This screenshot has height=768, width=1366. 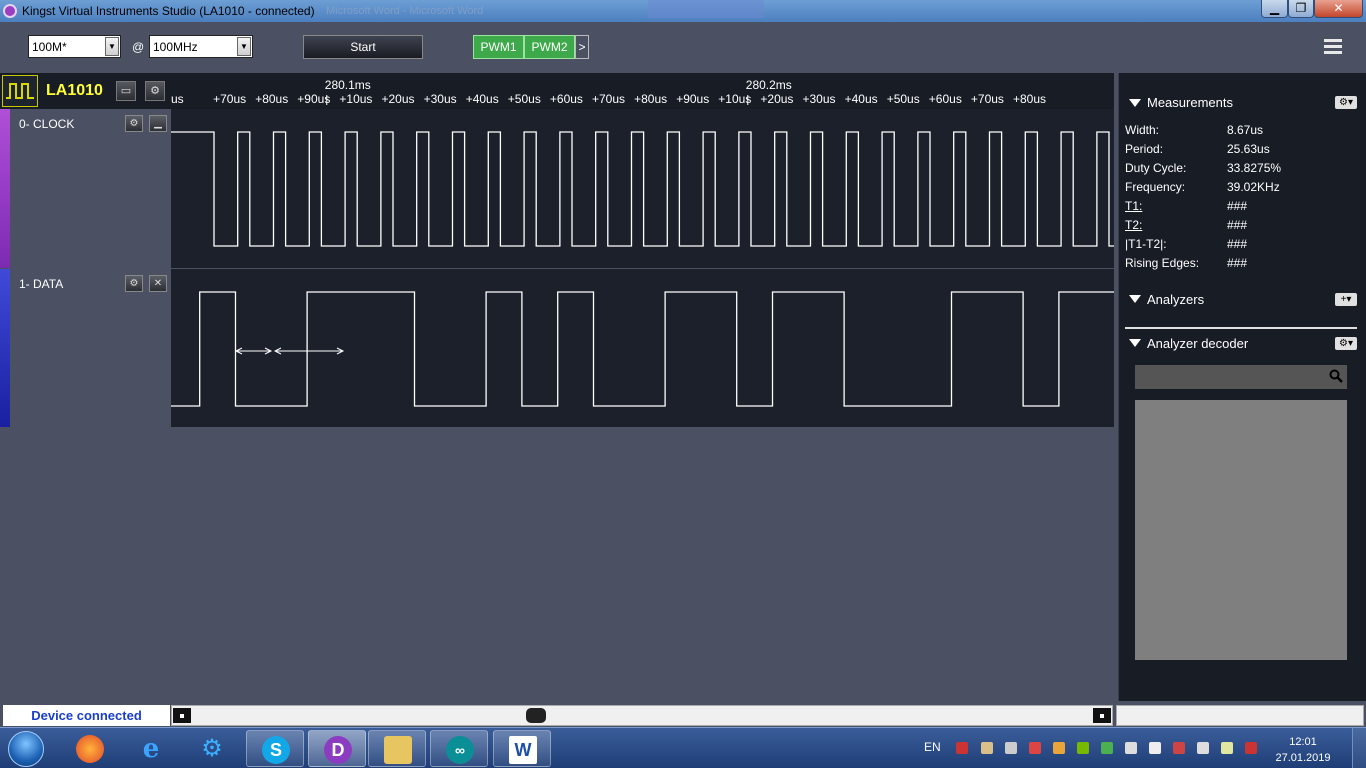 I want to click on taskbar-internet-explorer: e, so click(x=151, y=748).